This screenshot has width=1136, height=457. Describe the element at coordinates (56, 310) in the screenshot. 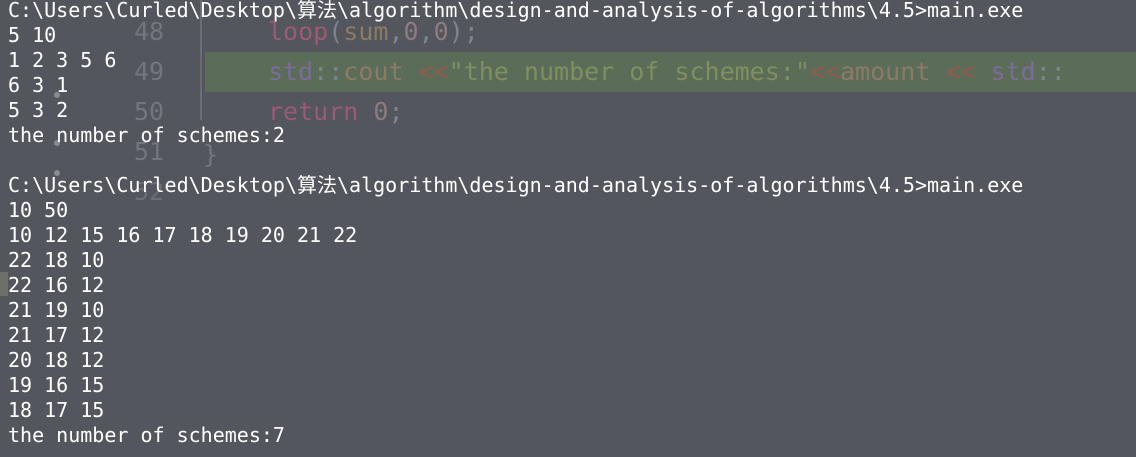

I see `console-line: 21 19 10` at that location.